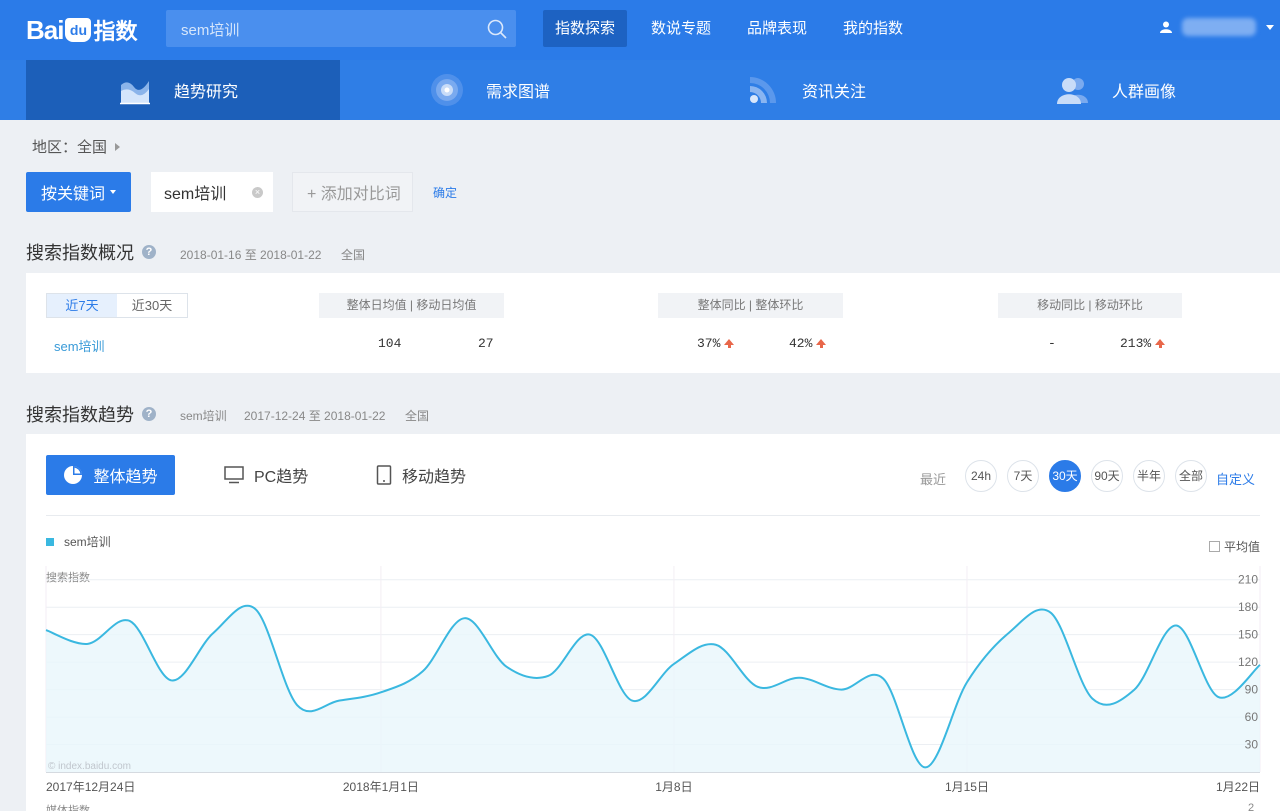 The height and width of the screenshot is (811, 1280). I want to click on logo-bai-text: Bai, so click(45, 29).